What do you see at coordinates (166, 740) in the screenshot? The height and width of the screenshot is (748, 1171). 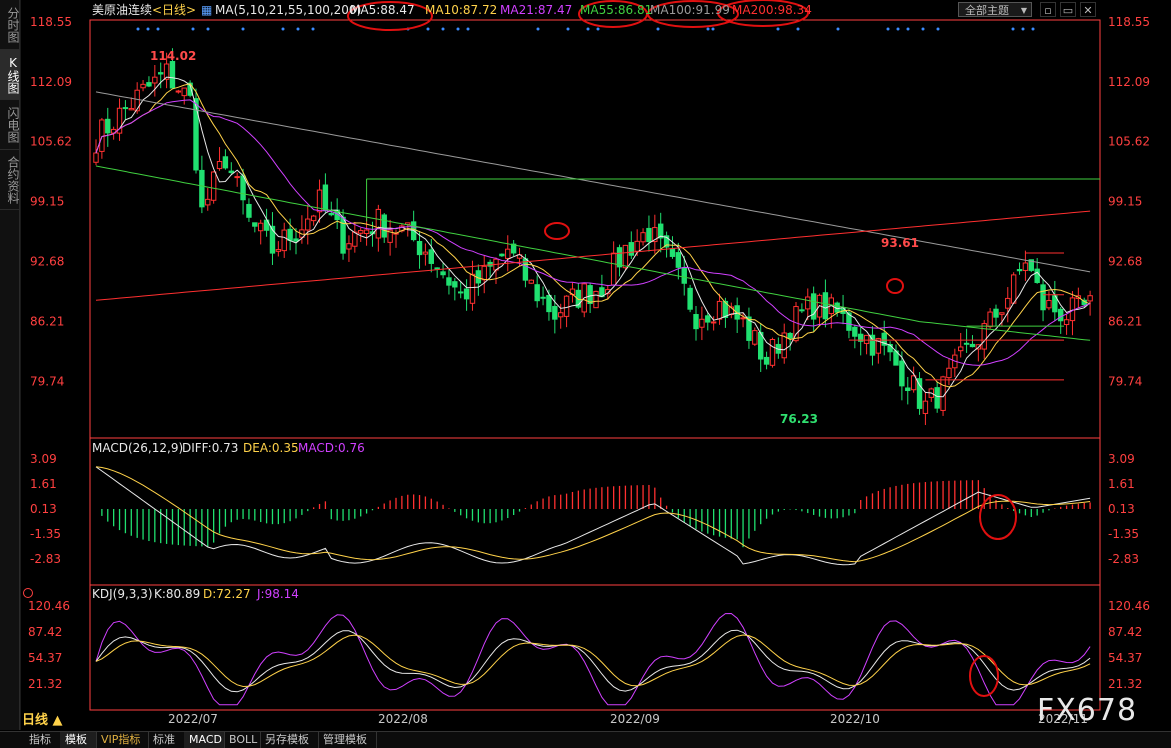 I see `bottom-tab: 标准` at bounding box center [166, 740].